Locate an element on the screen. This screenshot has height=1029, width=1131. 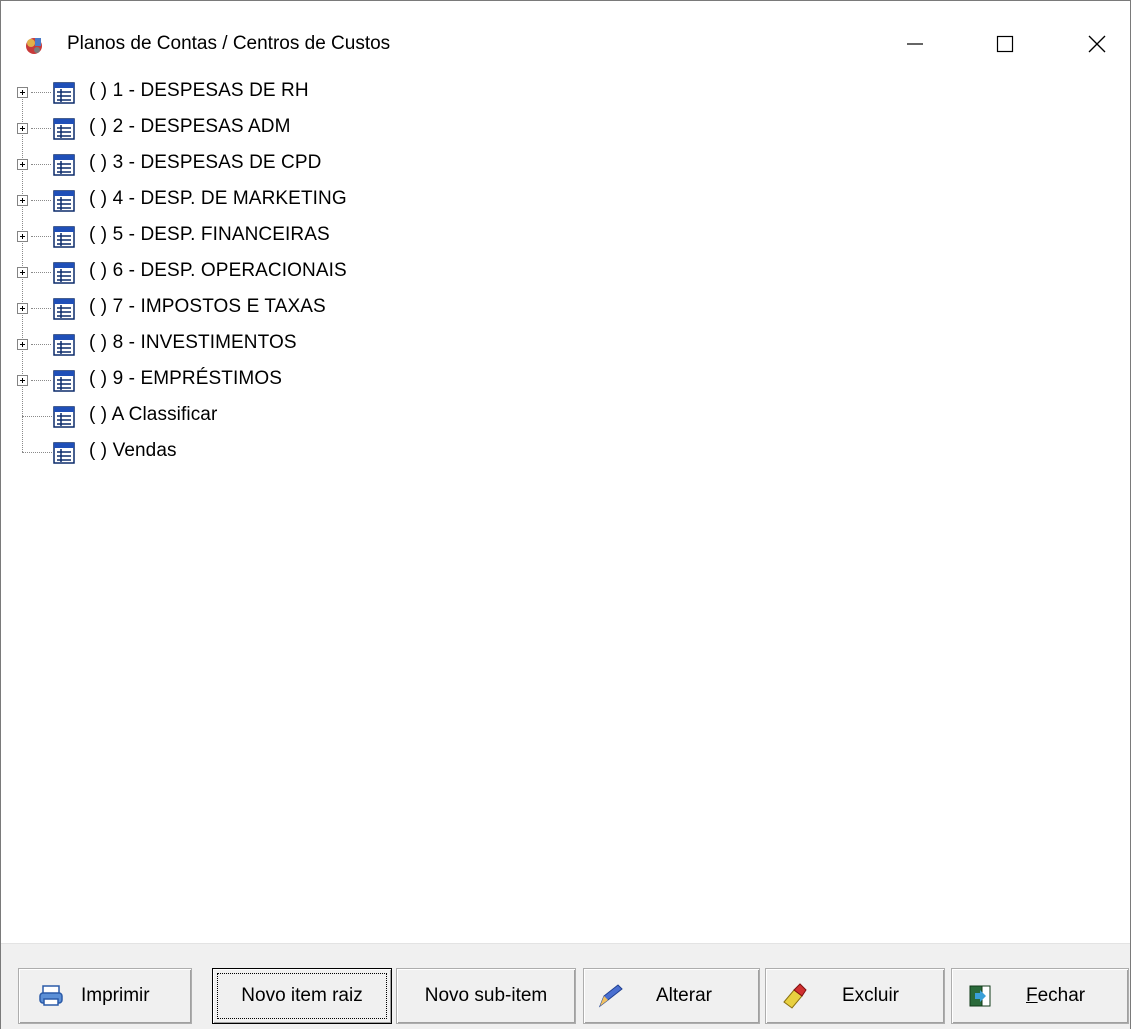
printer-icon is located at coordinates (51, 995).